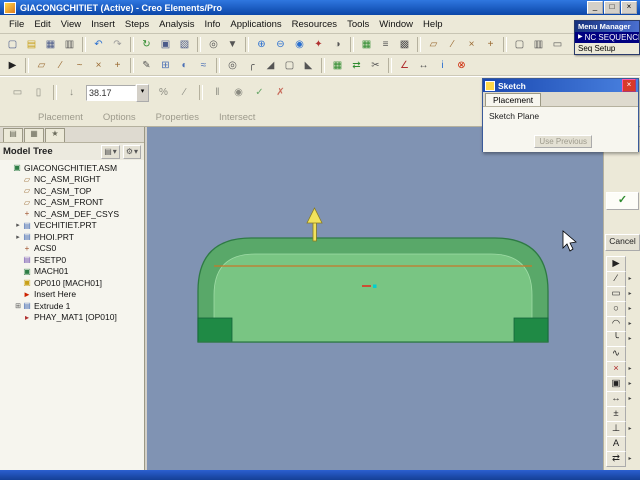  I want to click on analysis-icon: ∠, so click(404, 65).